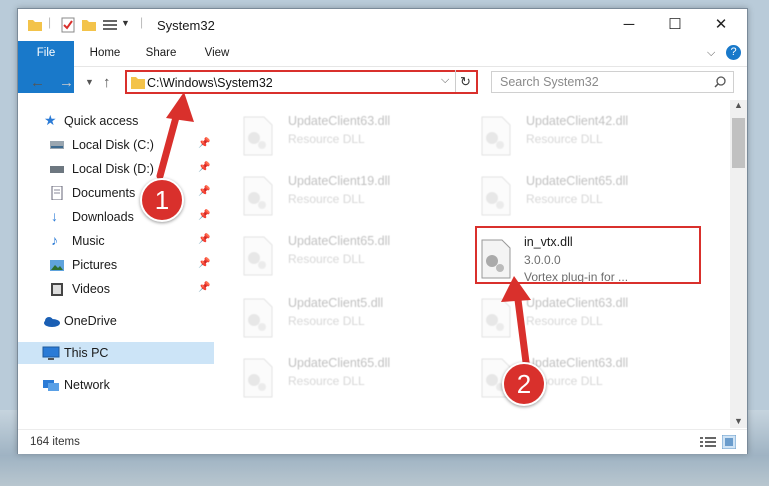 This screenshot has width=769, height=486. Describe the element at coordinates (68, 25) in the screenshot. I see `properties-icon` at that location.